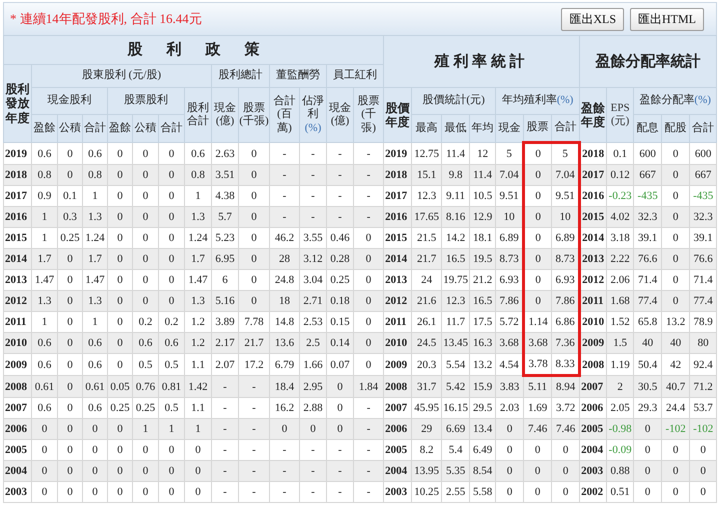  I want to click on column-header: 年均殖利率(%), so click(538, 101).